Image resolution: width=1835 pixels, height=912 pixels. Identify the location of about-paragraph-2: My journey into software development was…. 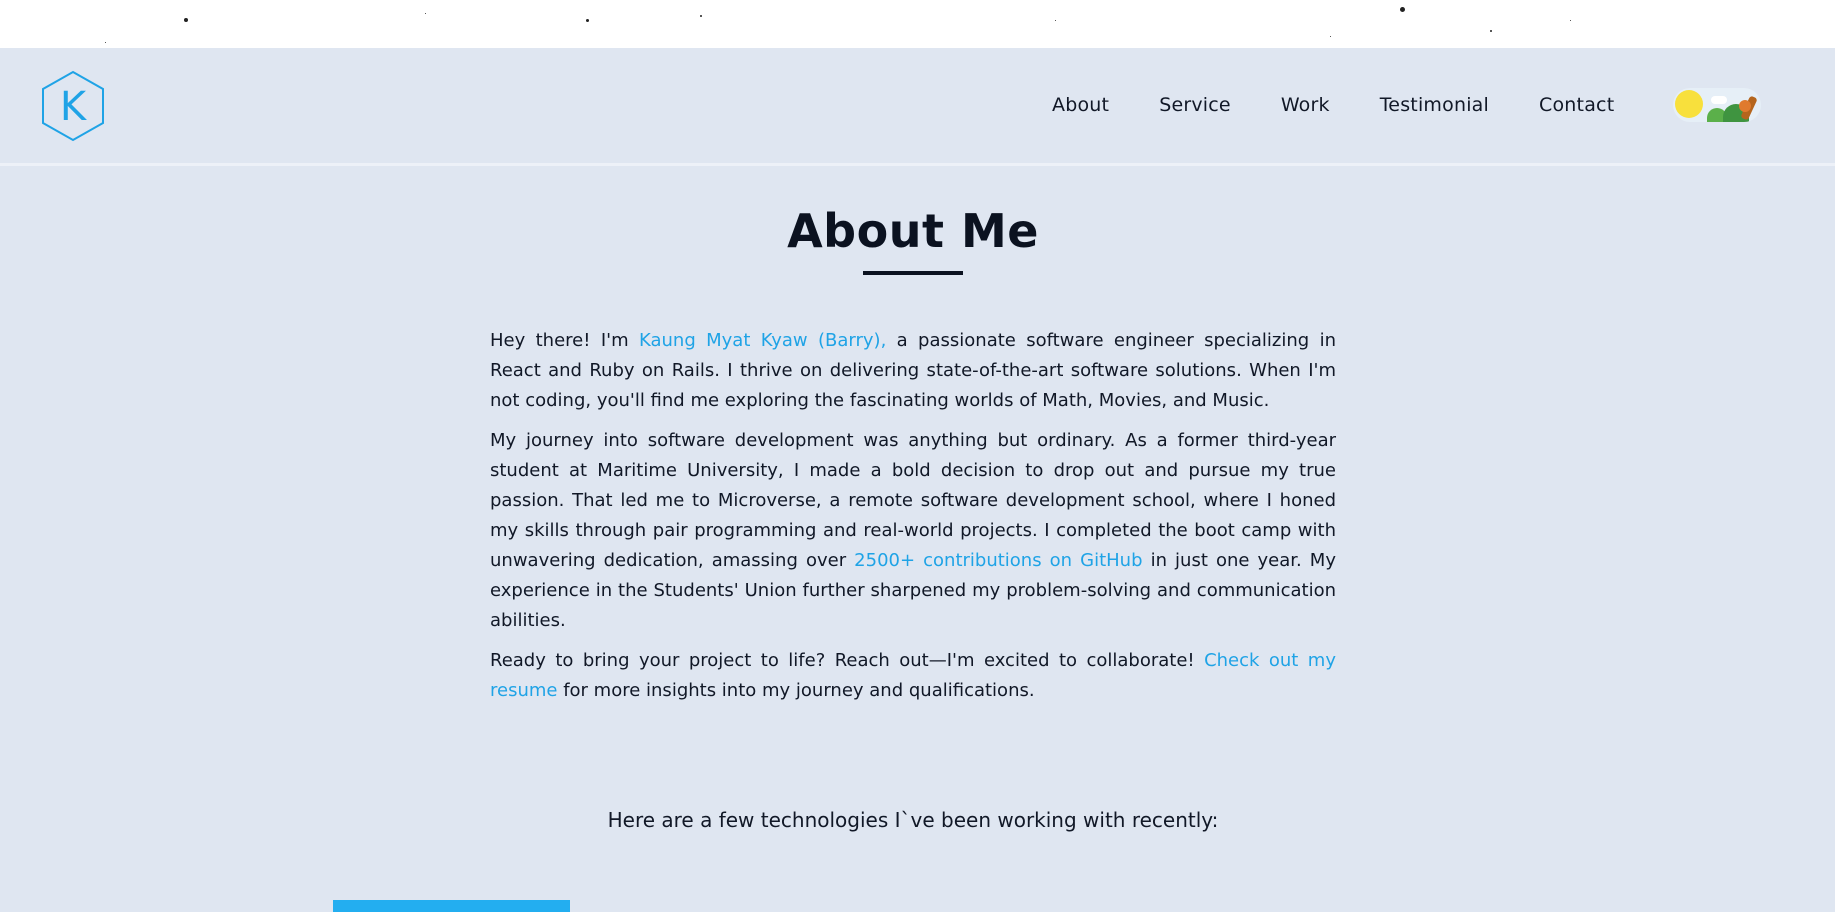
(913, 531).